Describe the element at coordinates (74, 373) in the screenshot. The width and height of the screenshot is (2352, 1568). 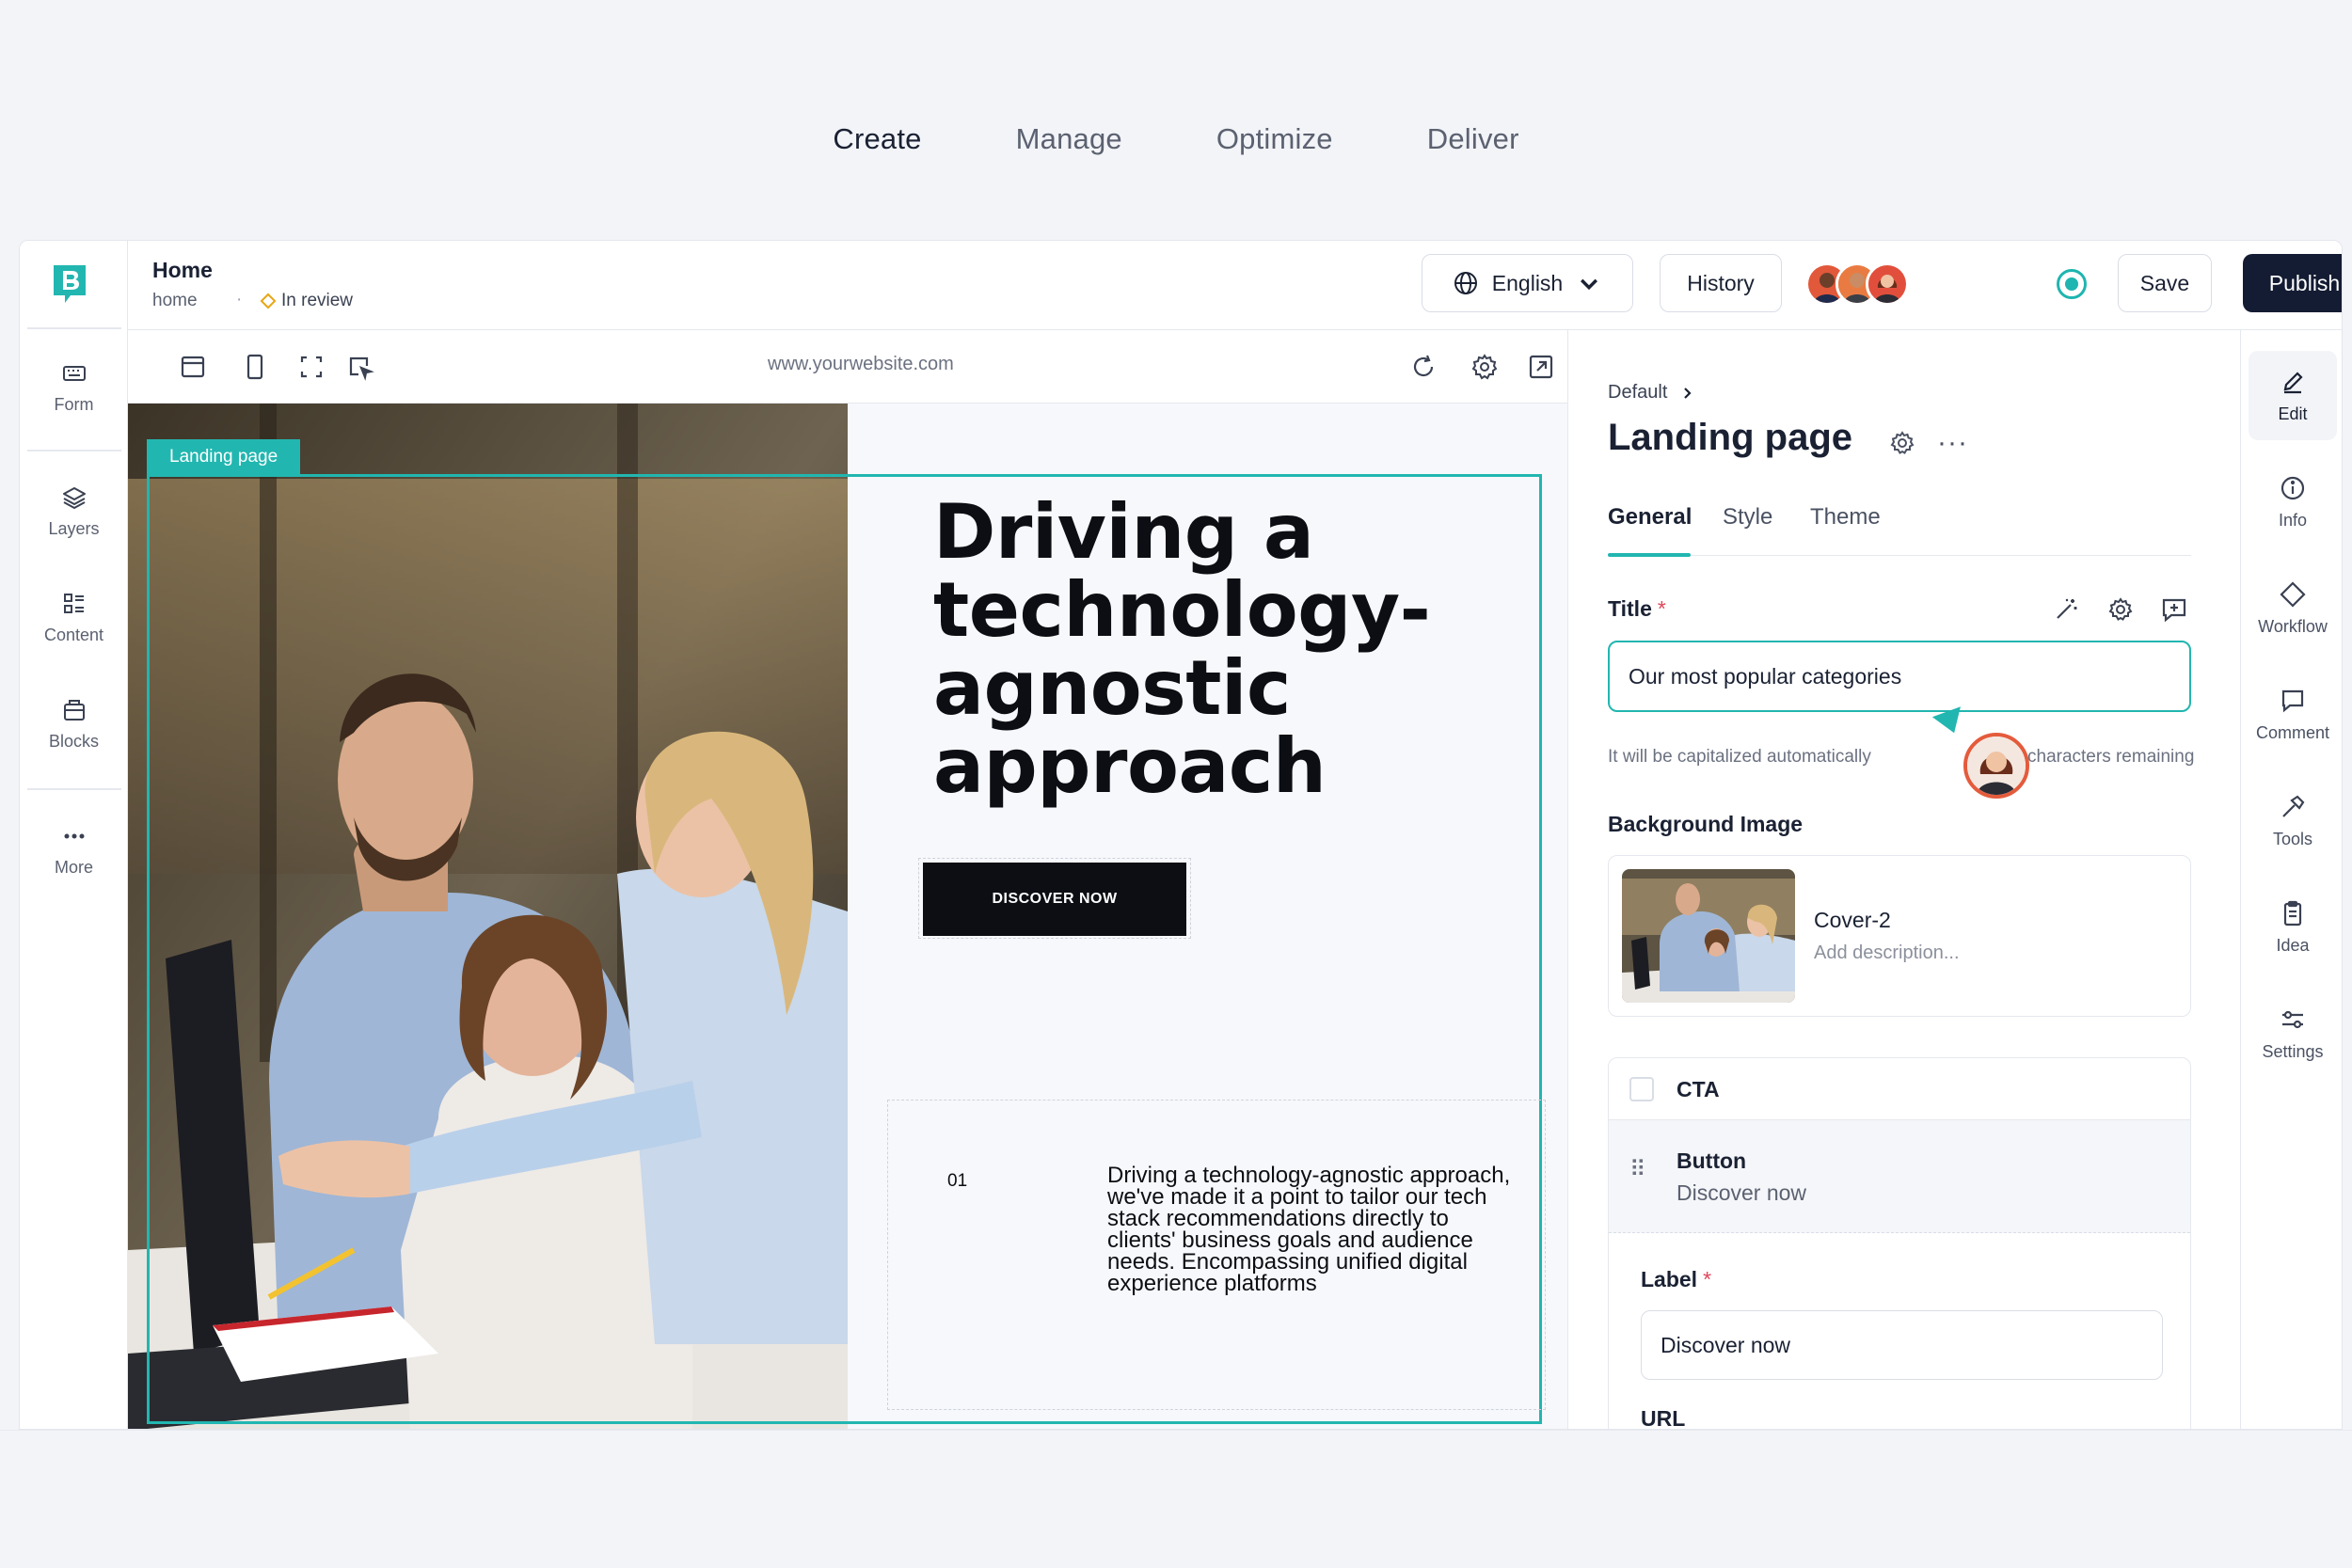
I see `keyboard-icon` at that location.